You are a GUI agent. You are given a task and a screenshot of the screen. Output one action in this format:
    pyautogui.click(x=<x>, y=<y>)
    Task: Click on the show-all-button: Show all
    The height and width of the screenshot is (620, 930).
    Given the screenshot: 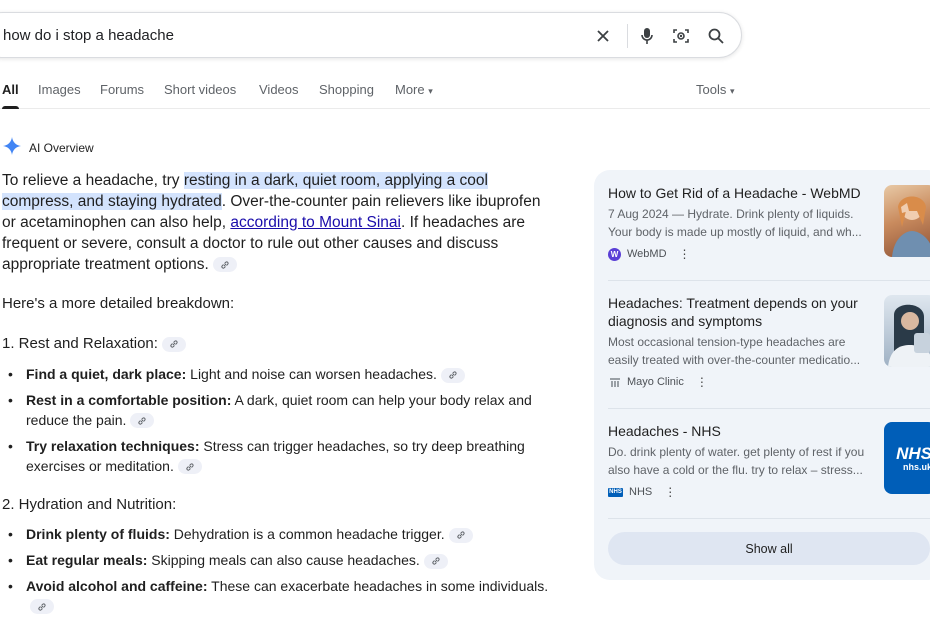 What is the action you would take?
    pyautogui.click(x=769, y=548)
    